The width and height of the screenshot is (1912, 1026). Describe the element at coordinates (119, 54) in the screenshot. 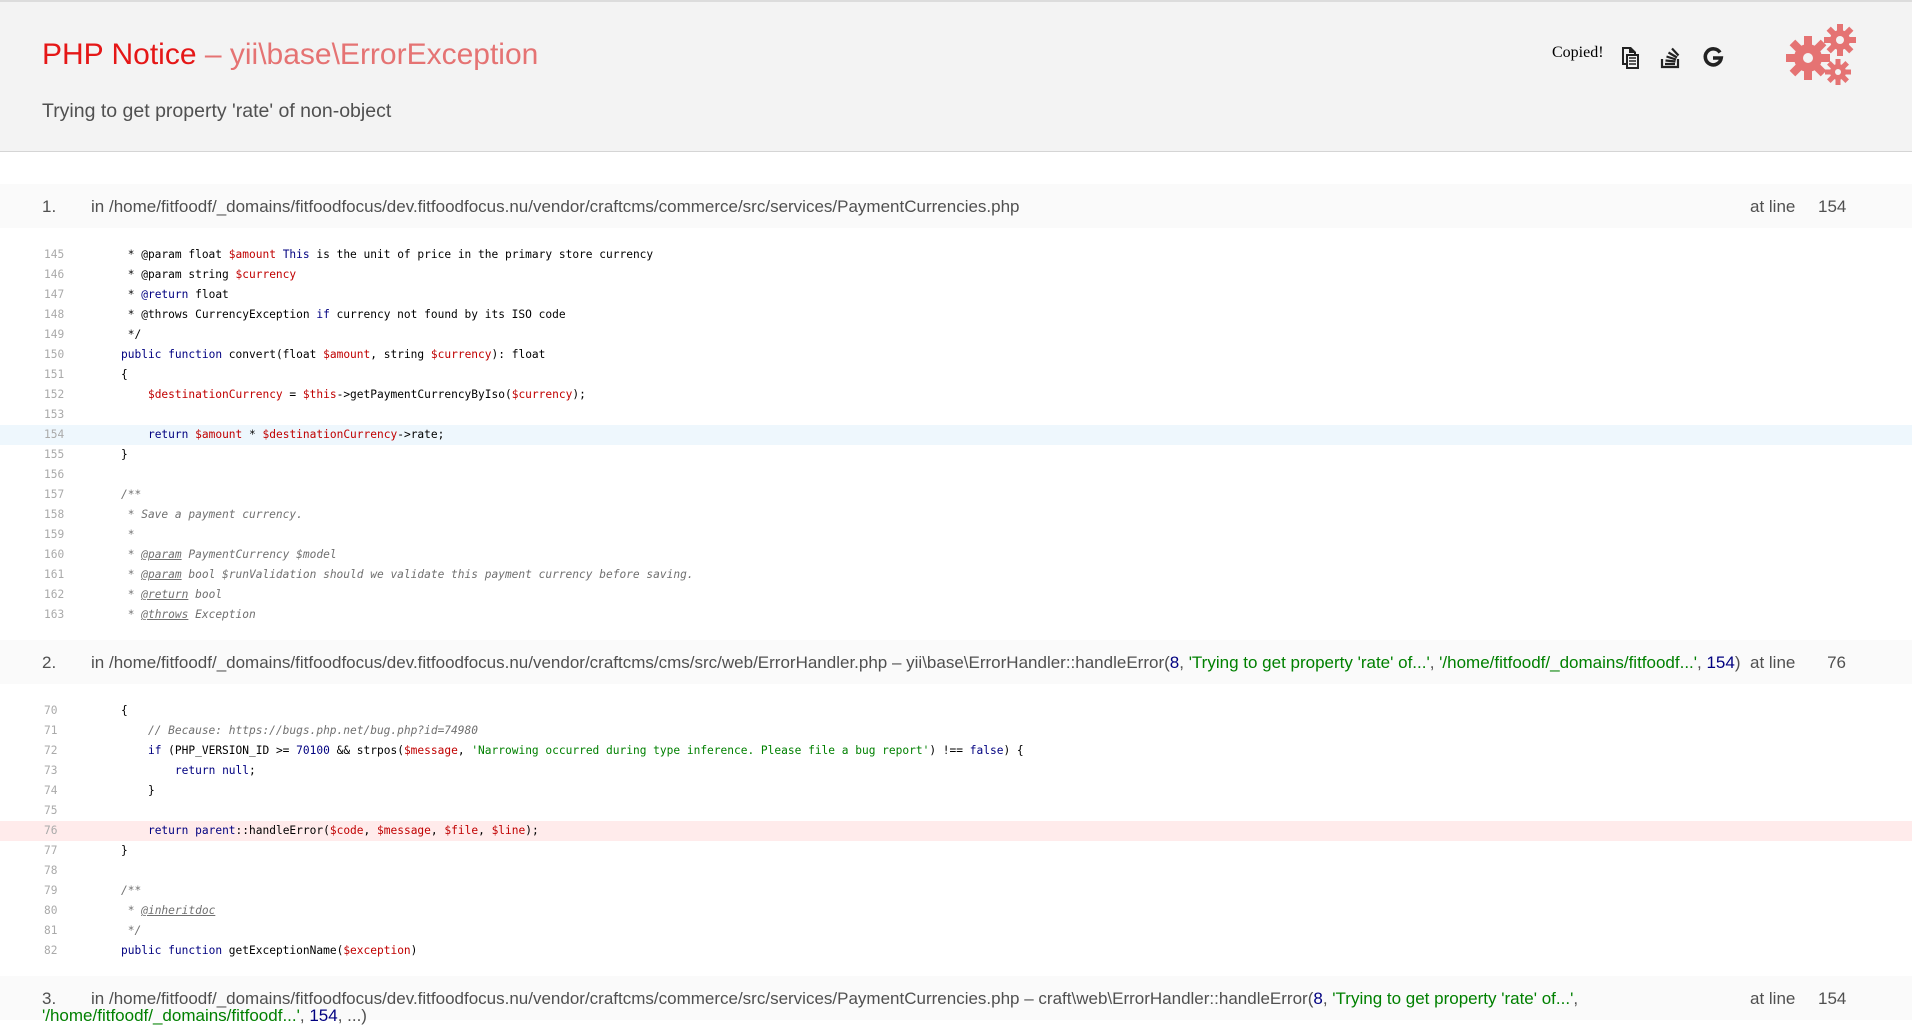

I see `error-type: PHP Notice` at that location.